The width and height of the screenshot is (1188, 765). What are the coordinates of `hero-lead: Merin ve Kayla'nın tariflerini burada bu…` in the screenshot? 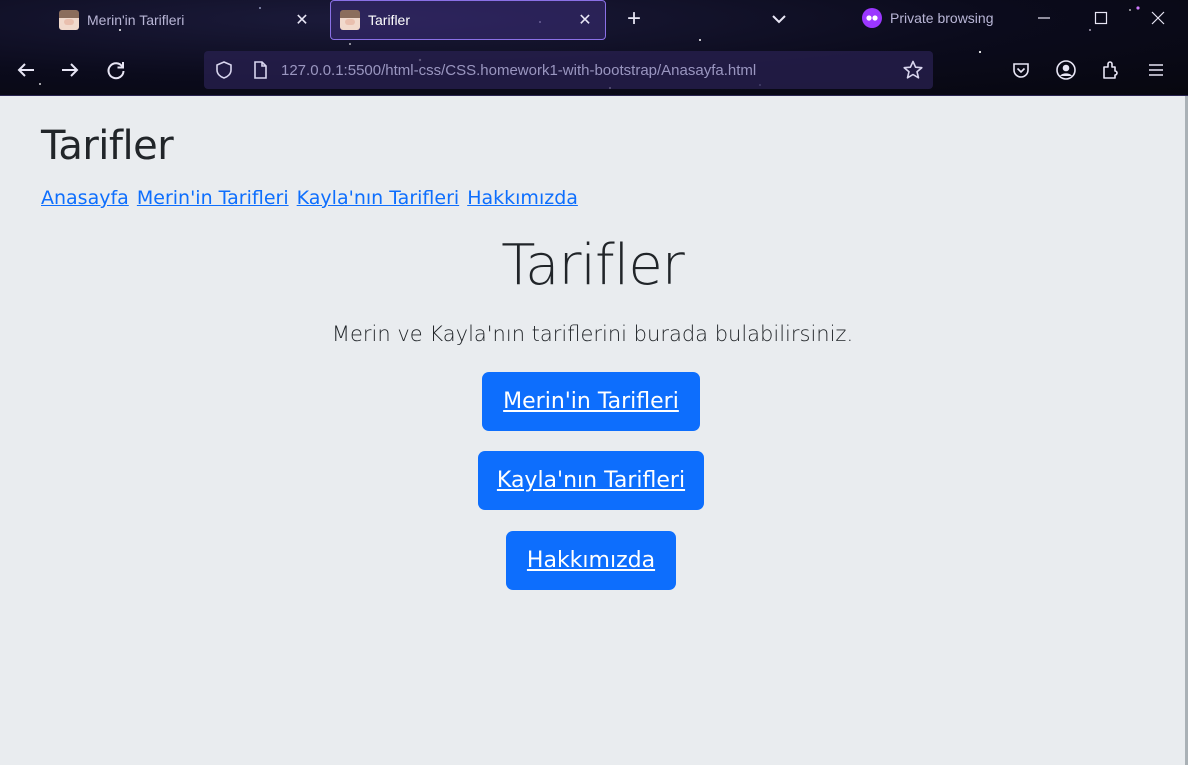 It's located at (592, 334).